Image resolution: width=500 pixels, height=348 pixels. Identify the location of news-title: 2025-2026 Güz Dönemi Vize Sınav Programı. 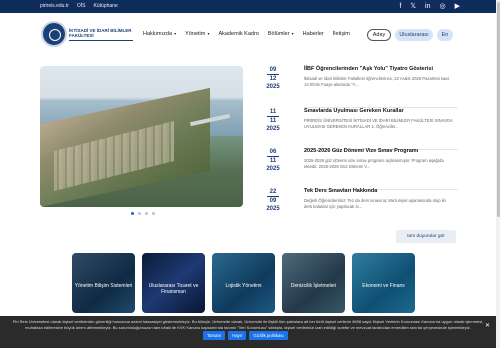
(379, 151).